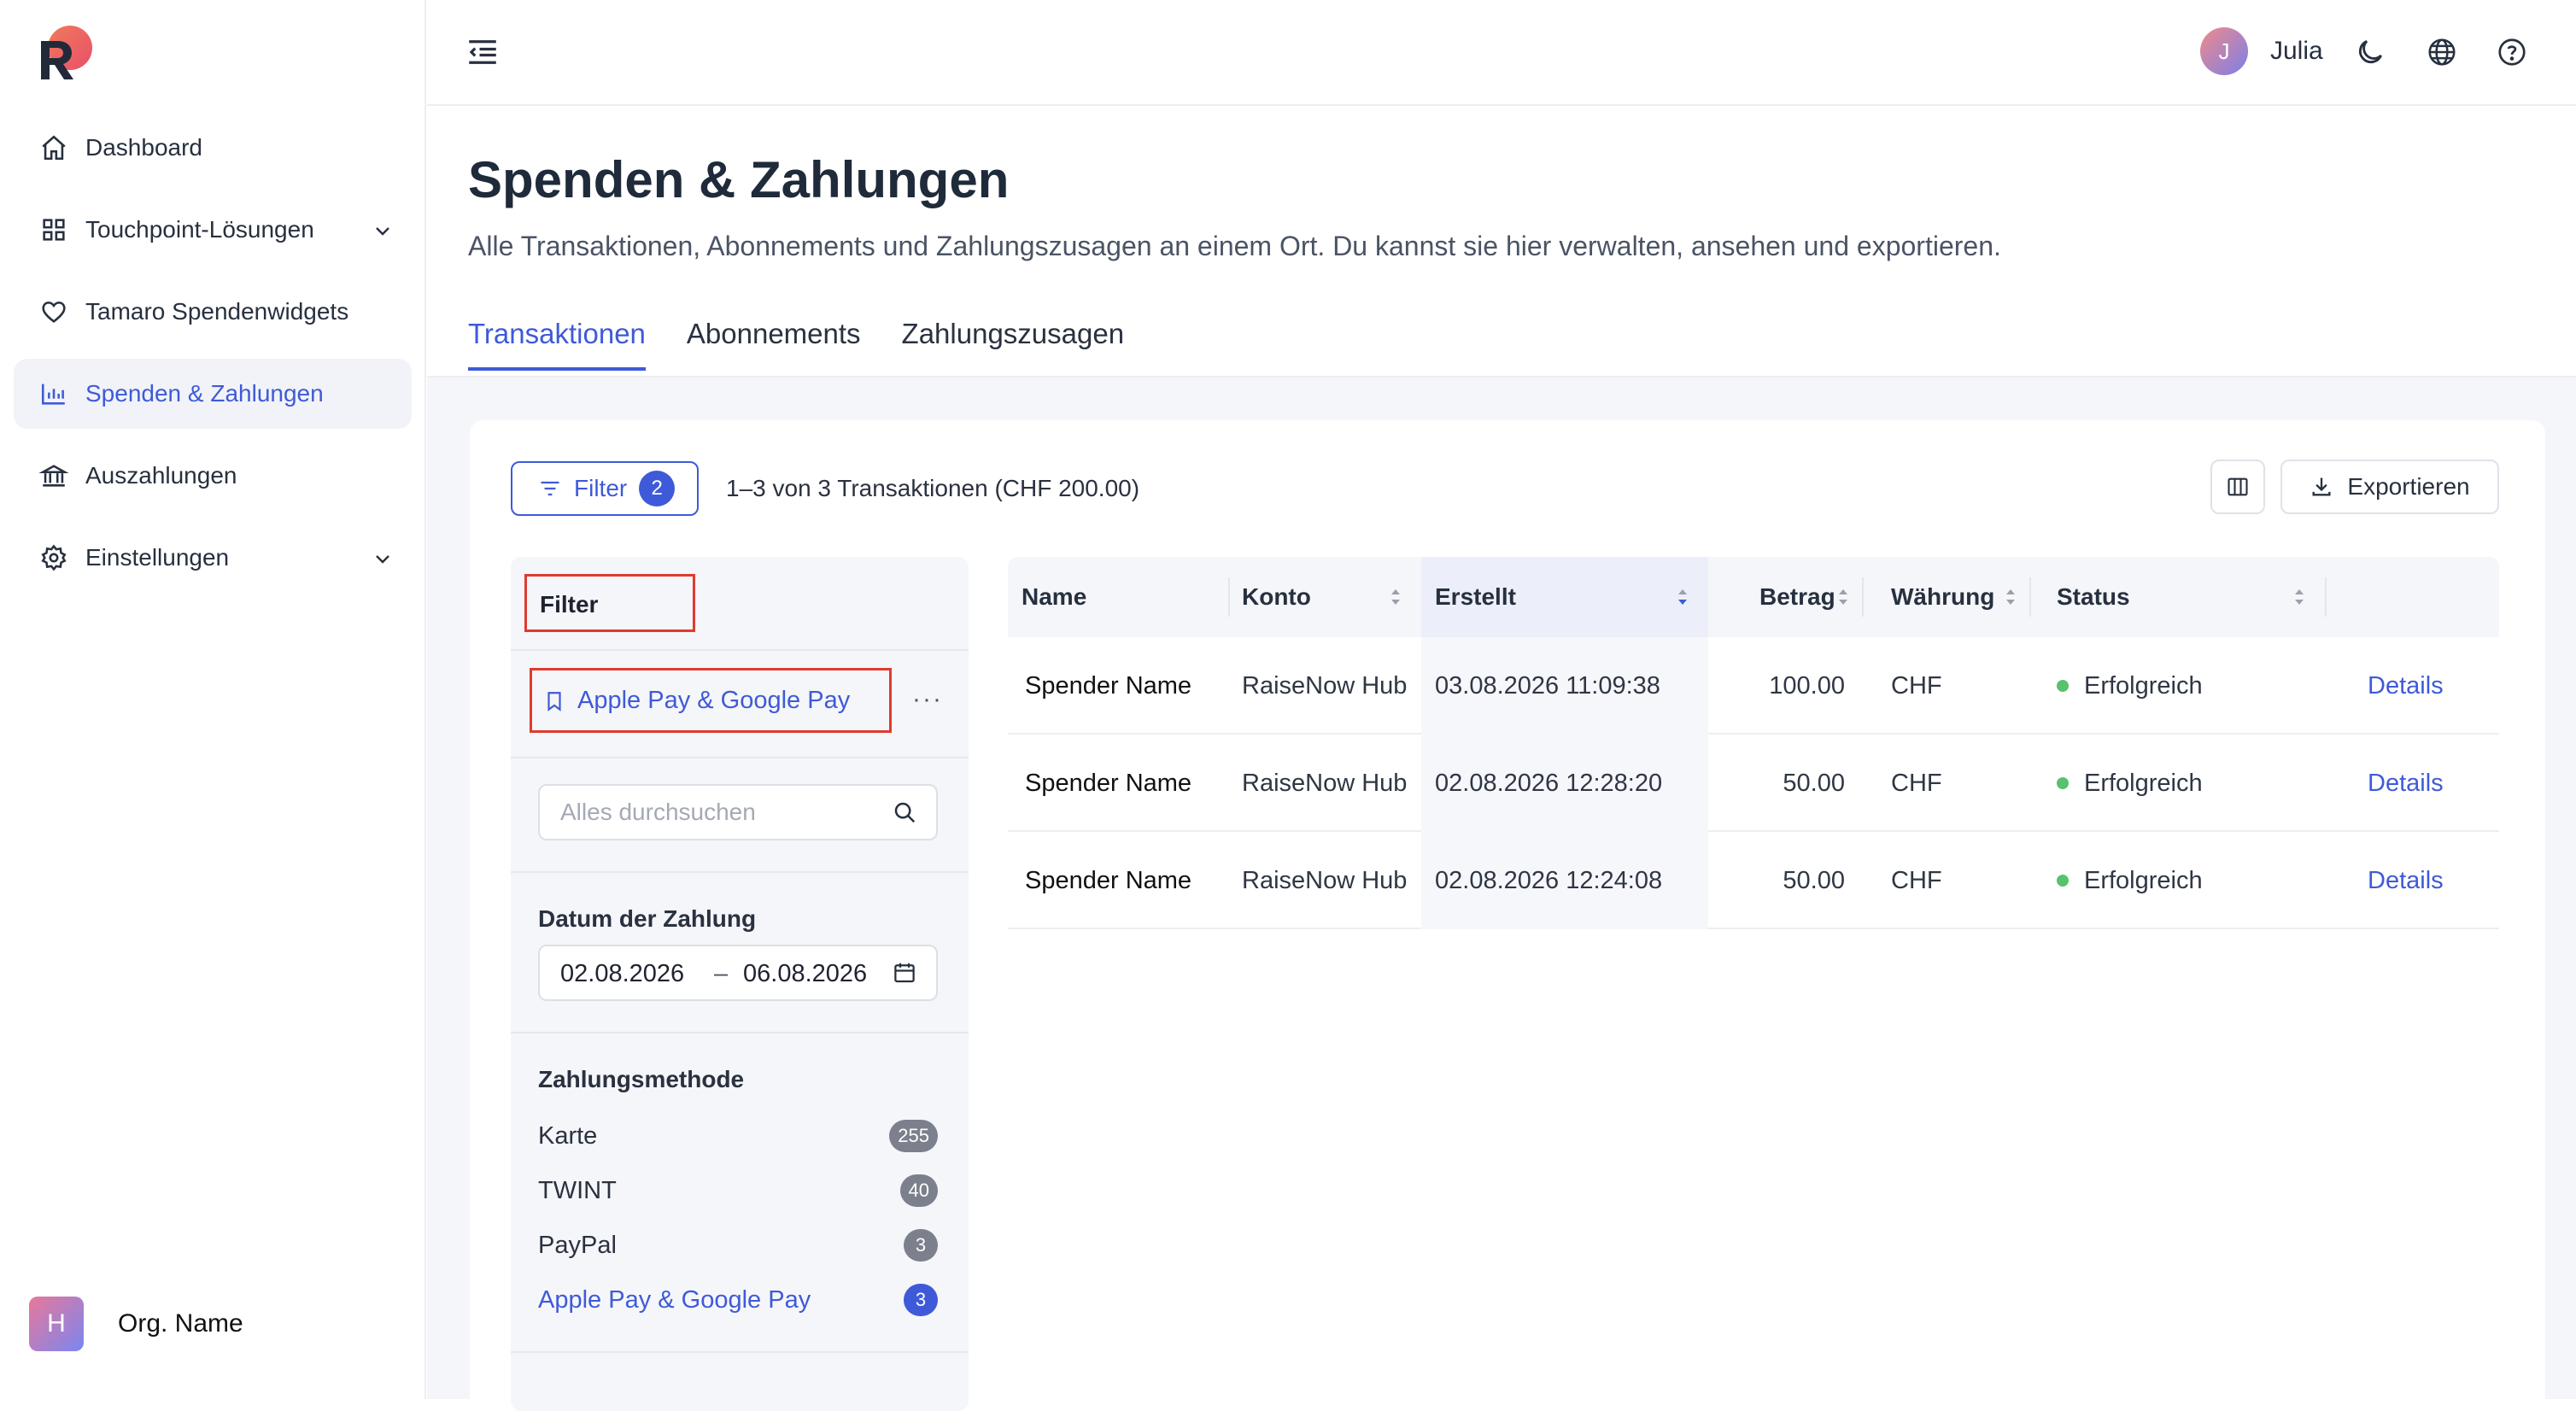 The width and height of the screenshot is (2576, 1411). I want to click on column-header-name: Name, so click(1128, 597).